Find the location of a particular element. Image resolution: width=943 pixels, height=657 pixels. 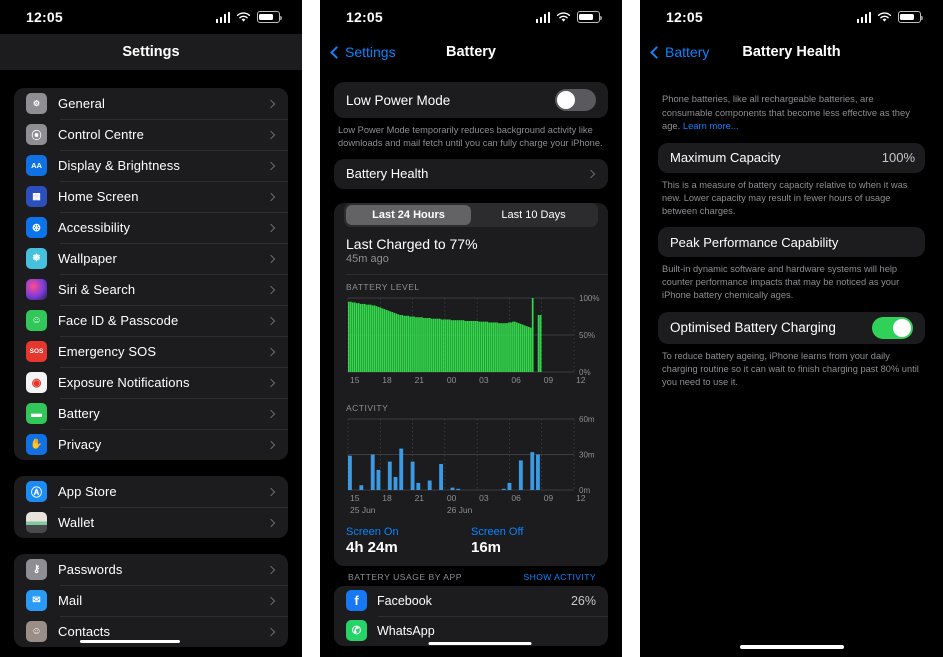

sidebar-item-display-brightness: AA Display & Brightness is located at coordinates (151, 165).